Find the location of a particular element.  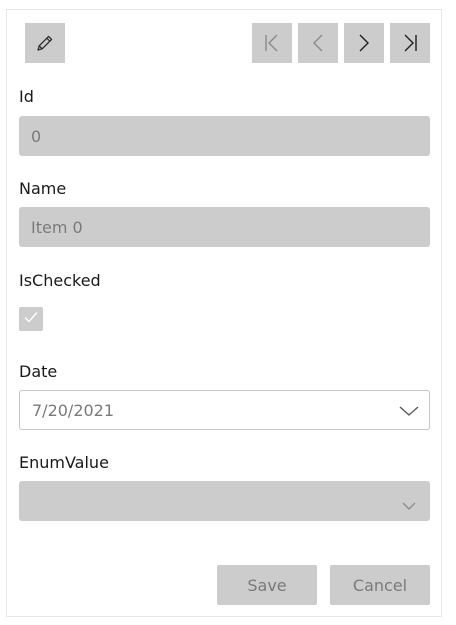

cancel-button: Cancel is located at coordinates (380, 585).